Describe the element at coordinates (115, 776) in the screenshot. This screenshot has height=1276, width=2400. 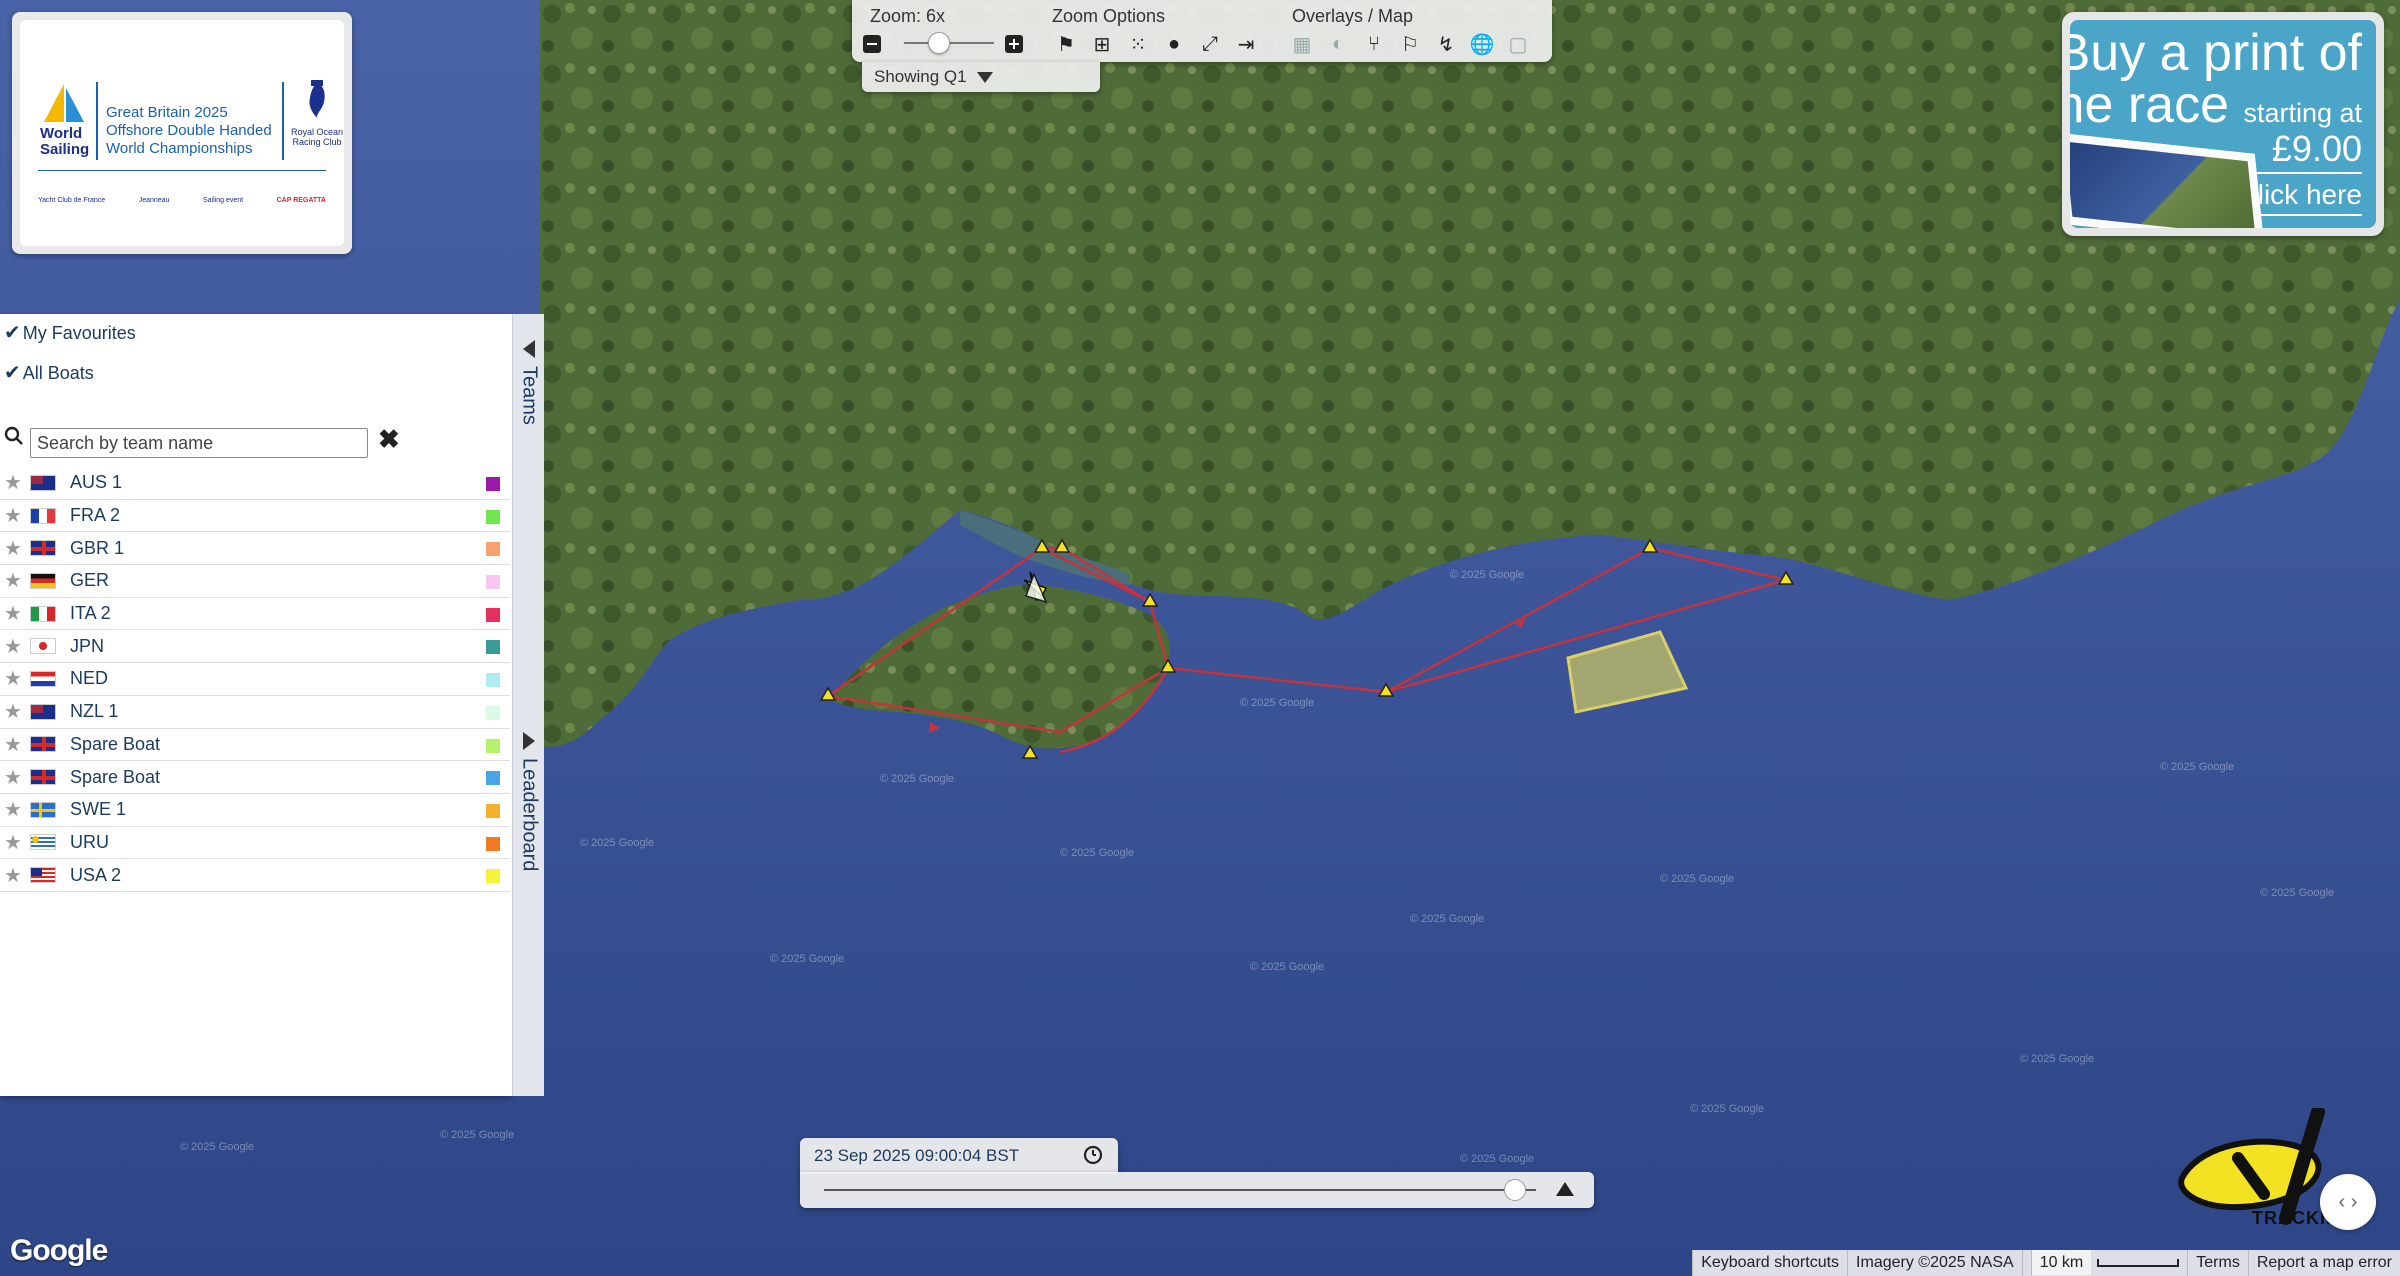
I see `boat-name: Spare Boat` at that location.